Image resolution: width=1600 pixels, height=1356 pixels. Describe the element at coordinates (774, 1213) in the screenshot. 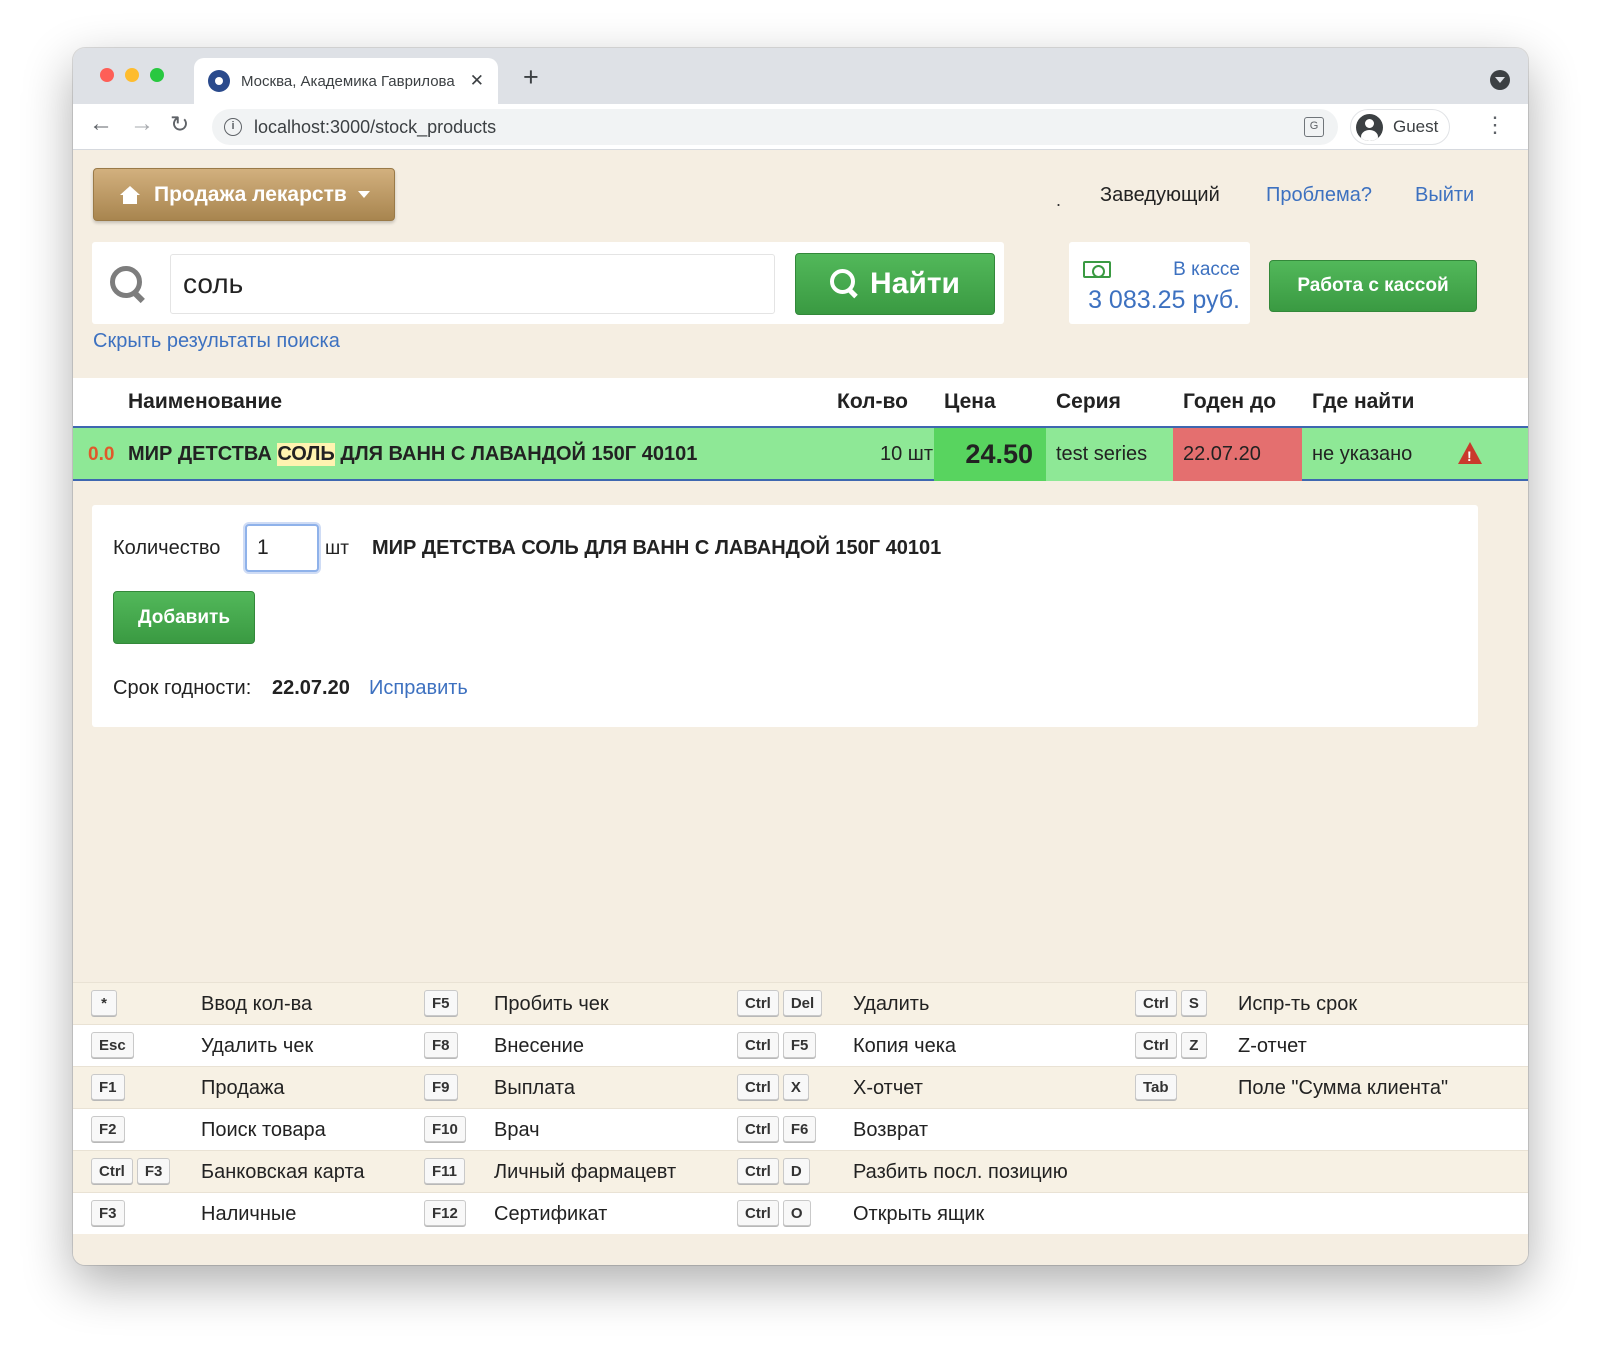

I see `shortcut-keys: Ctrl O` at that location.